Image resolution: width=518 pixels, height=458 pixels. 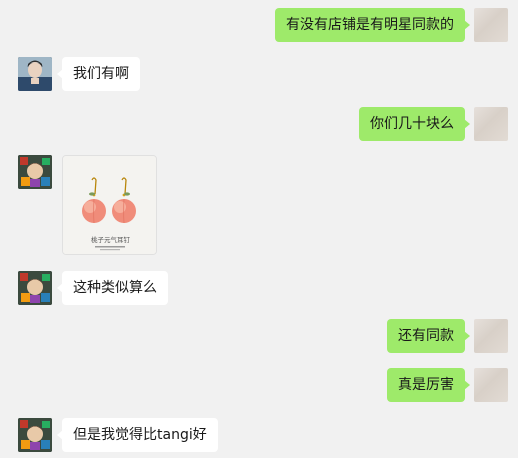 What do you see at coordinates (111, 239) in the screenshot?
I see `svg-text: 桃子元气耳钉` at bounding box center [111, 239].